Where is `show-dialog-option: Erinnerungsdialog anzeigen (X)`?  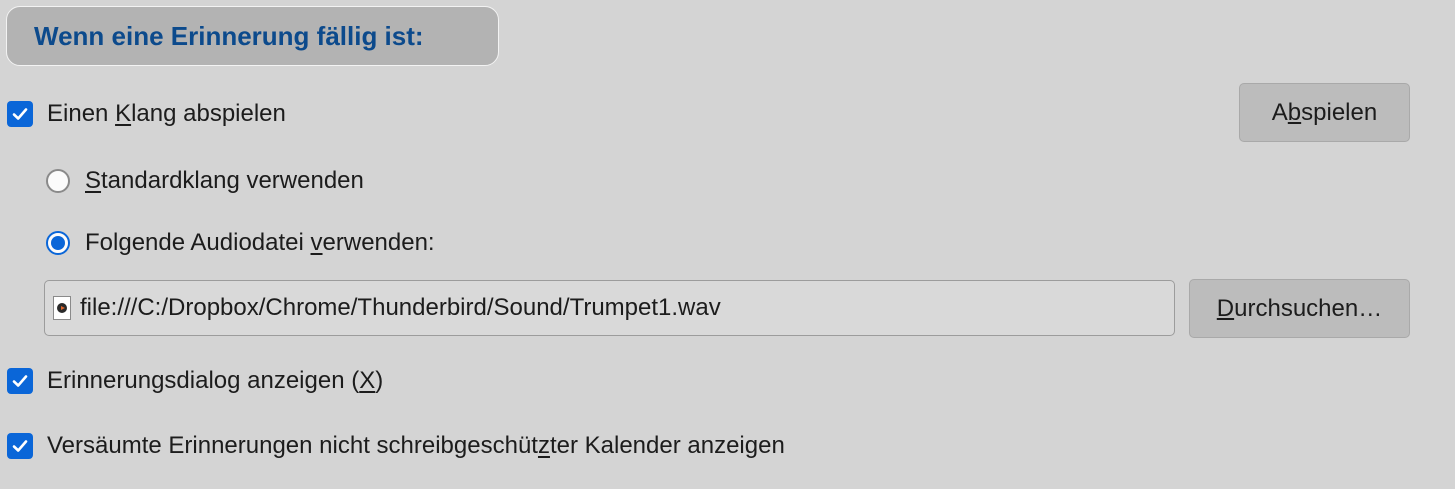 show-dialog-option: Erinnerungsdialog anzeigen (X) is located at coordinates (195, 381).